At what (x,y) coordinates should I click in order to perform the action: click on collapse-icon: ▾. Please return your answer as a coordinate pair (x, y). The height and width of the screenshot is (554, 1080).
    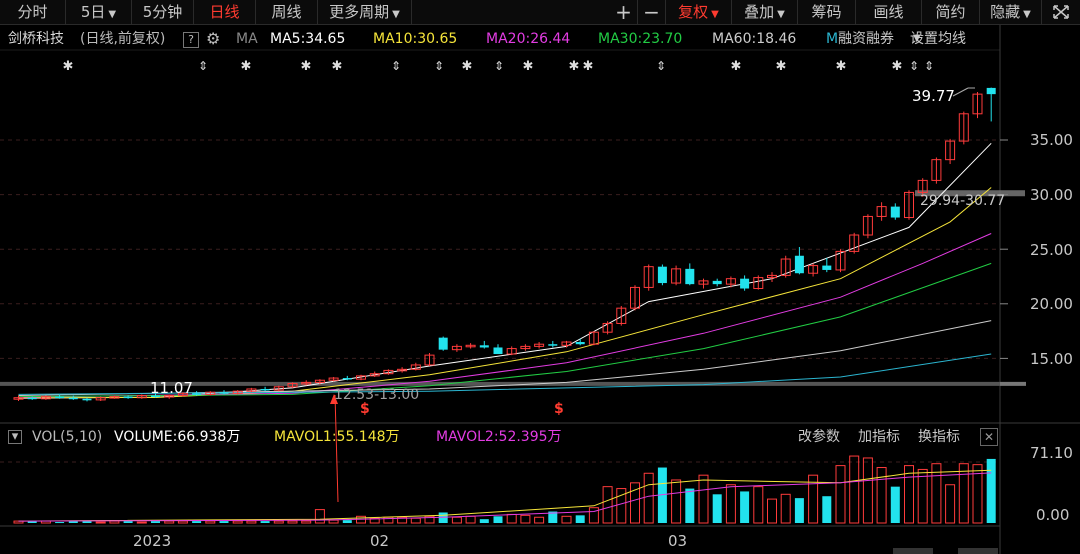
    Looking at the image, I should click on (15, 437).